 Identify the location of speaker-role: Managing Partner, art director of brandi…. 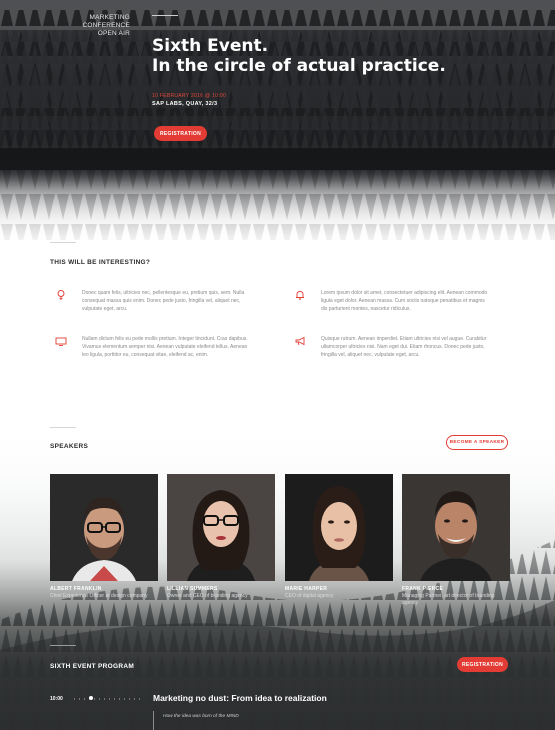
(448, 599).